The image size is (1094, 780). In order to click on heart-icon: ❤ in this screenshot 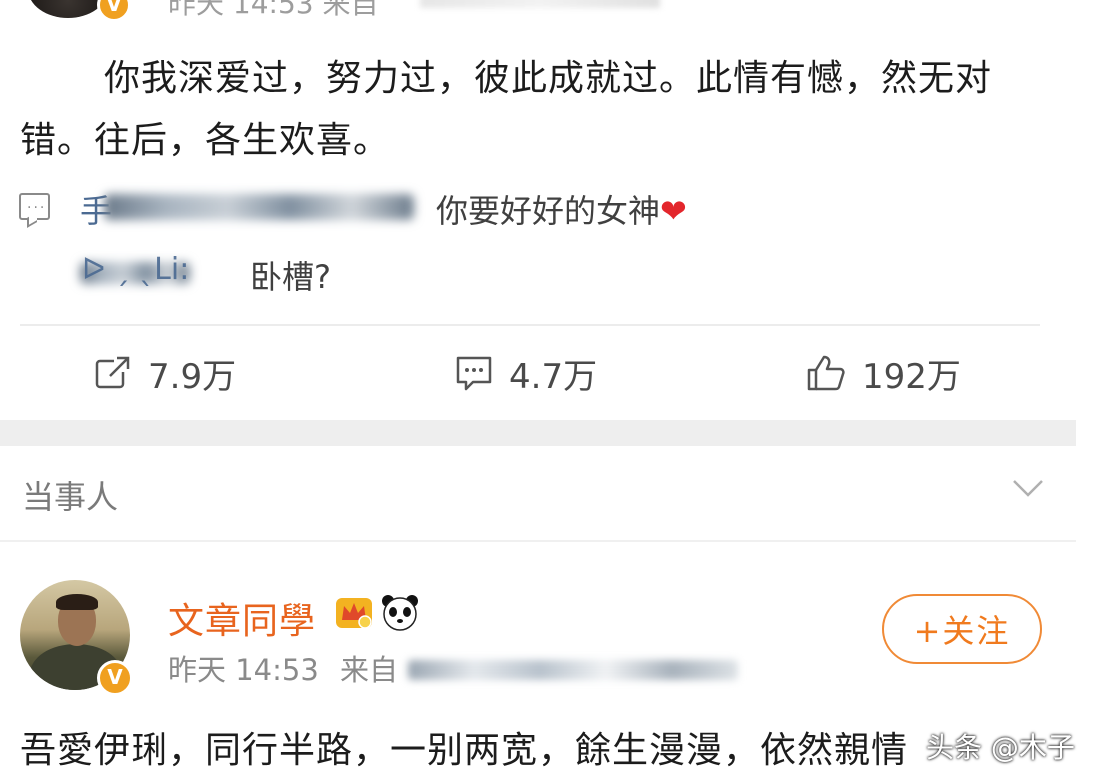, I will do `click(673, 211)`.